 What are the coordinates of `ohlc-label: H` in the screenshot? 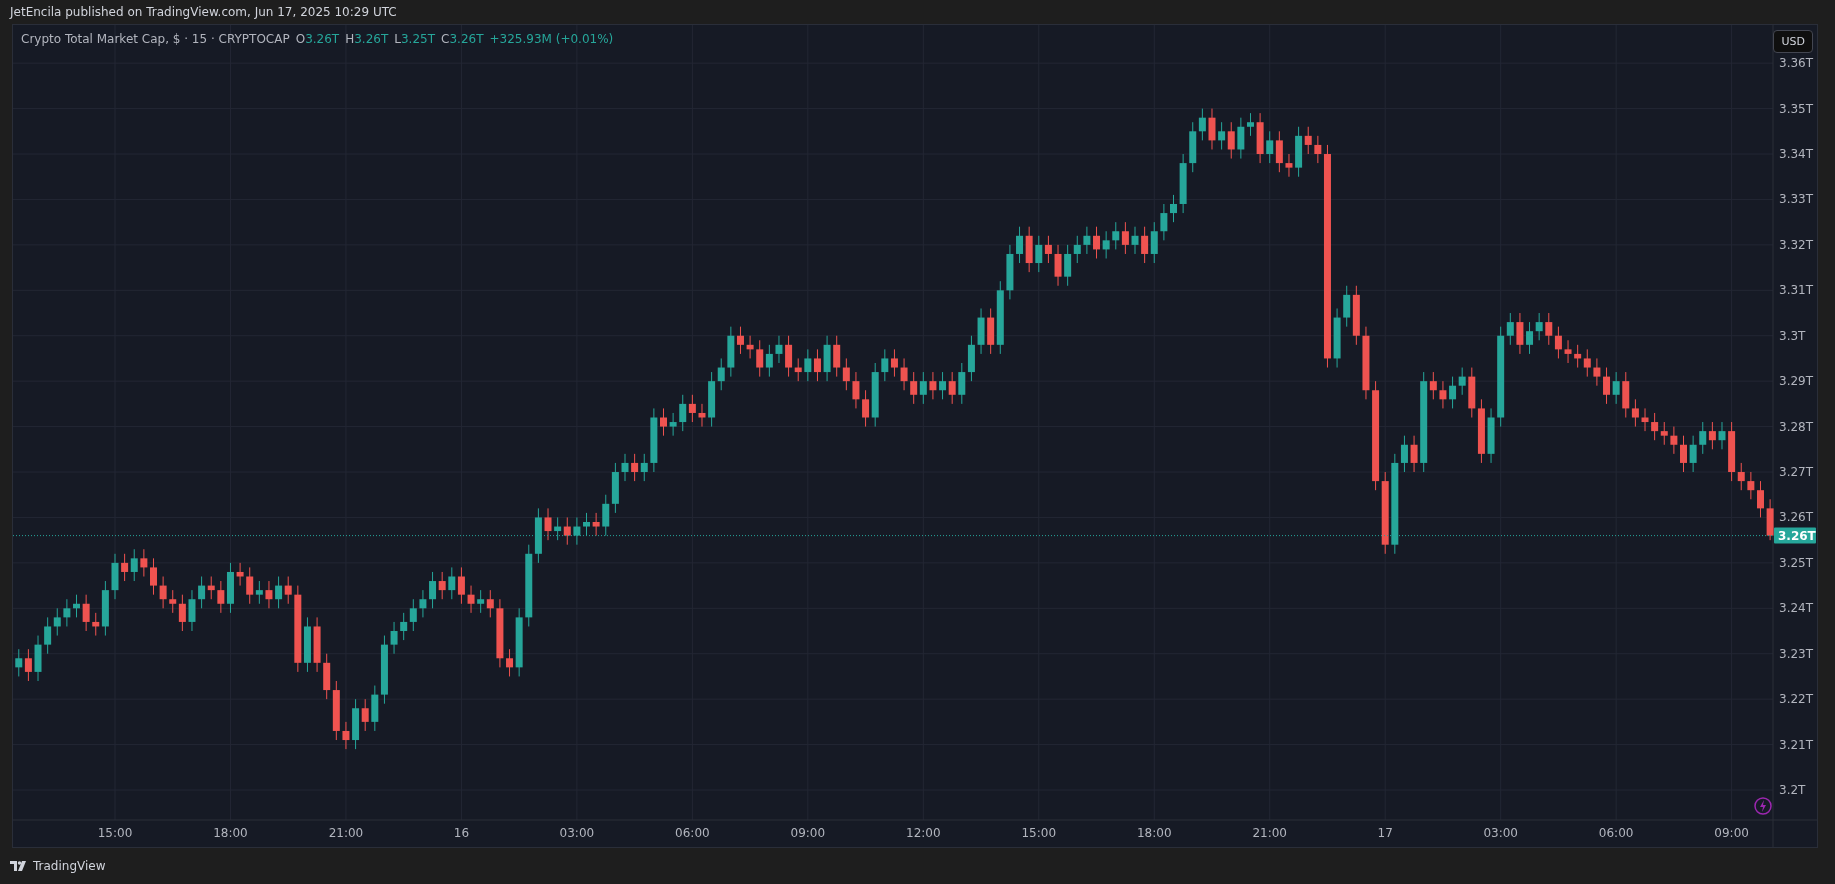 It's located at (350, 39).